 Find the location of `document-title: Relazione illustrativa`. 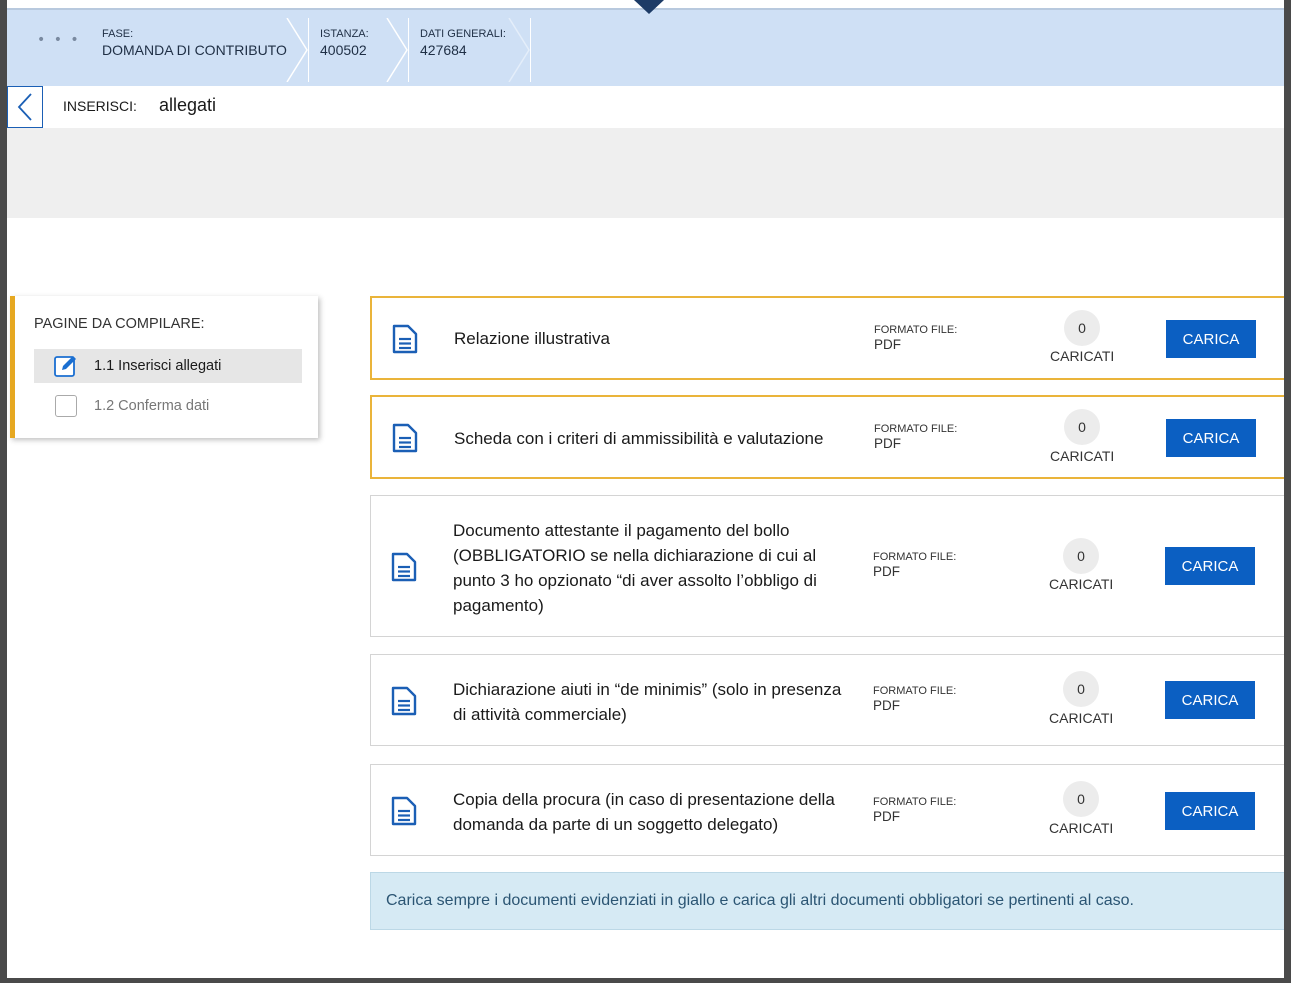

document-title: Relazione illustrativa is located at coordinates (532, 338).